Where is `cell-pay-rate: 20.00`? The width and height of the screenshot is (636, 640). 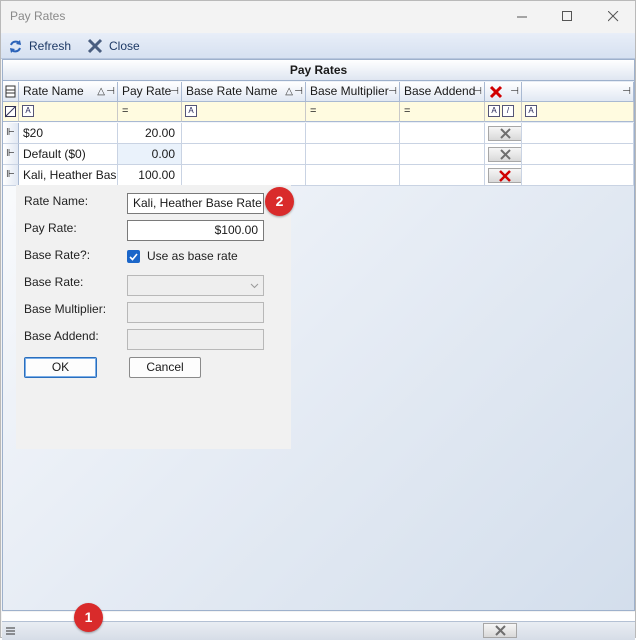
cell-pay-rate: 20.00 is located at coordinates (150, 133).